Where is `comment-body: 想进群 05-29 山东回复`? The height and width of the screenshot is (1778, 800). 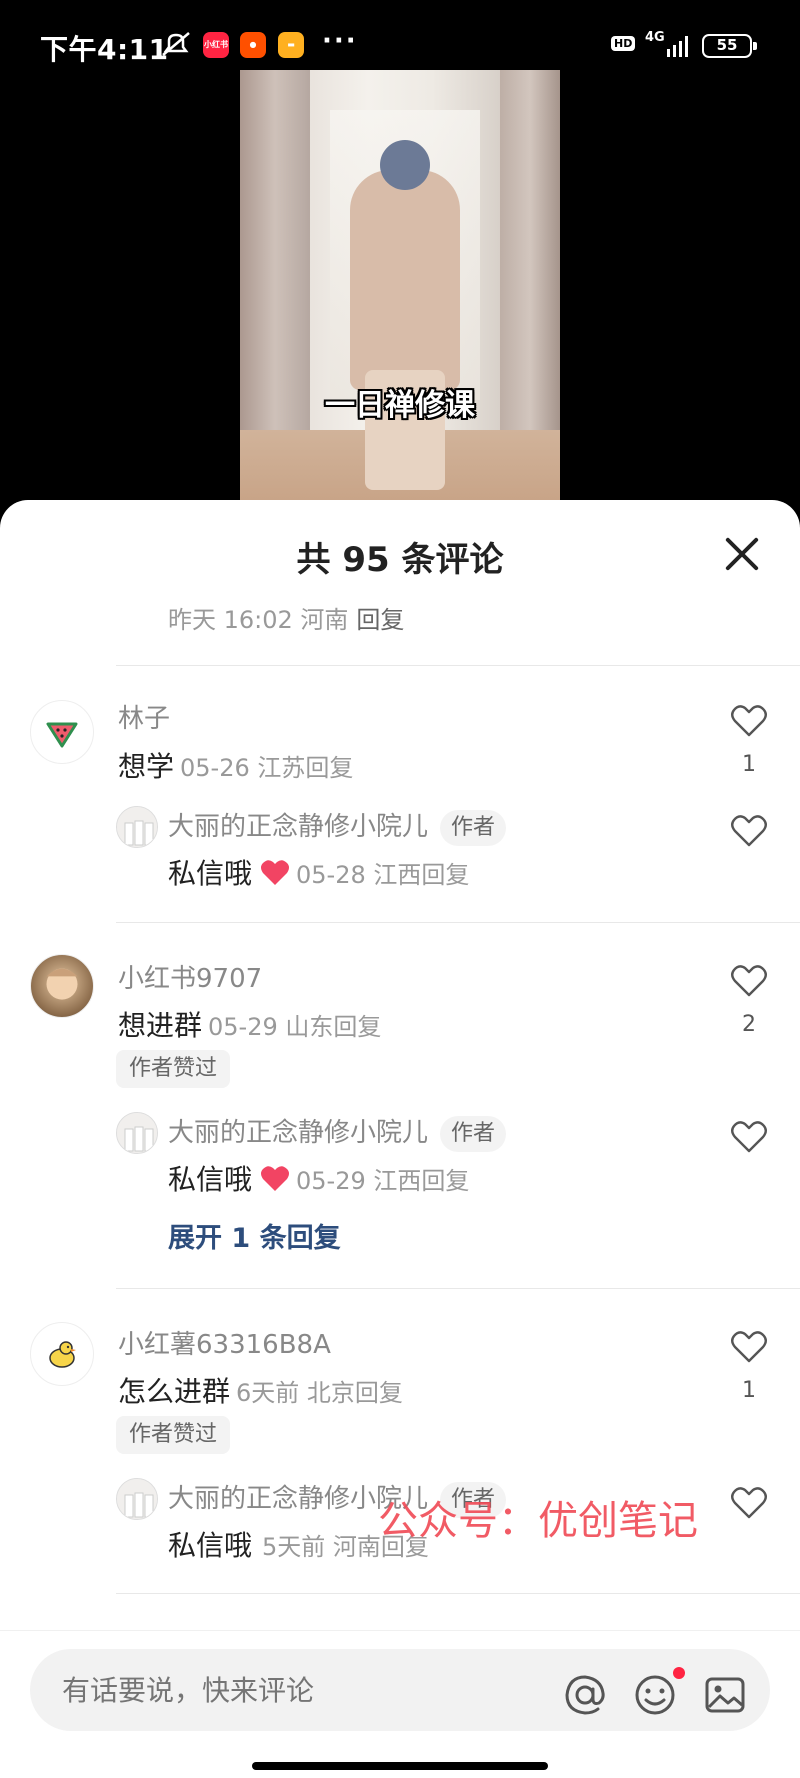
comment-body: 想进群 05-29 山东回复 is located at coordinates (249, 1024).